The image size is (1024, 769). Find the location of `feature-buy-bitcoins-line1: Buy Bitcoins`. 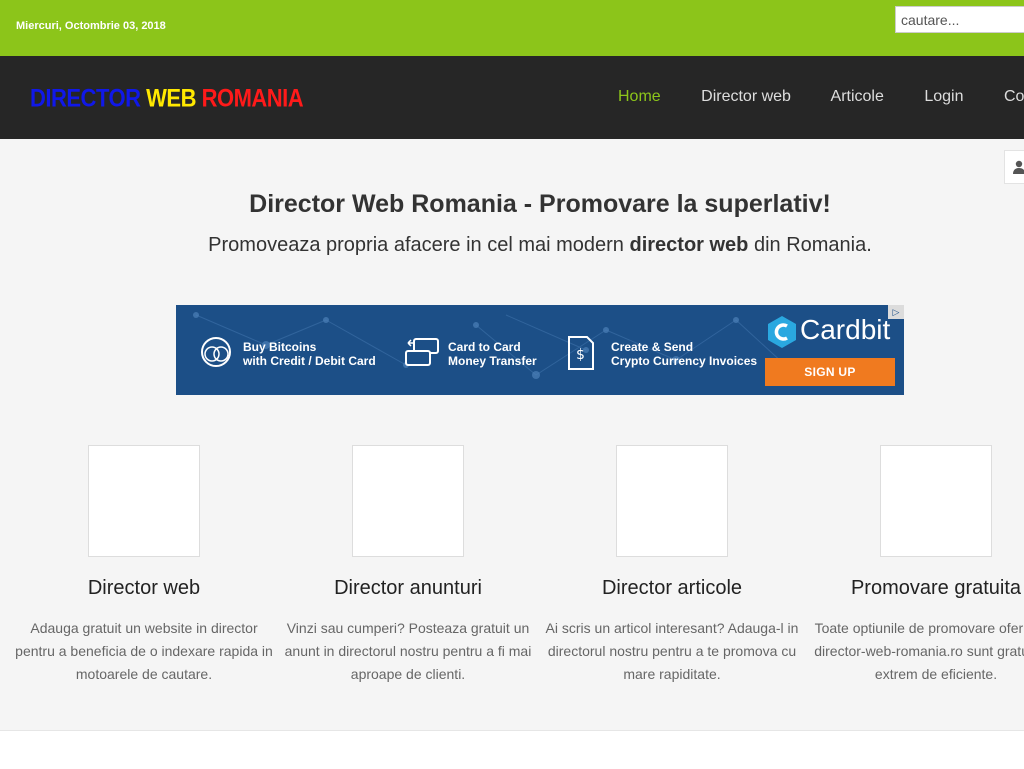

feature-buy-bitcoins-line1: Buy Bitcoins is located at coordinates (280, 347).